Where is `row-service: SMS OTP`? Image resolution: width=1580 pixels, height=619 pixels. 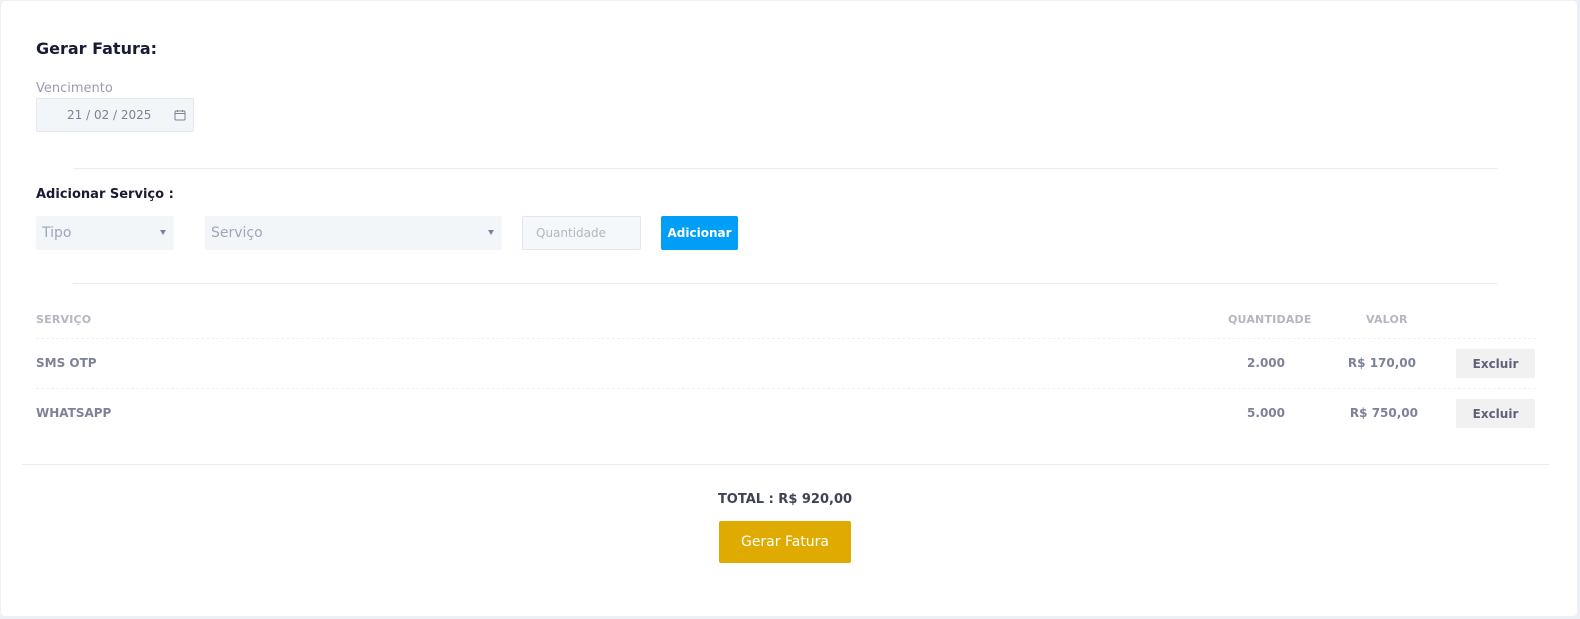
row-service: SMS OTP is located at coordinates (66, 363).